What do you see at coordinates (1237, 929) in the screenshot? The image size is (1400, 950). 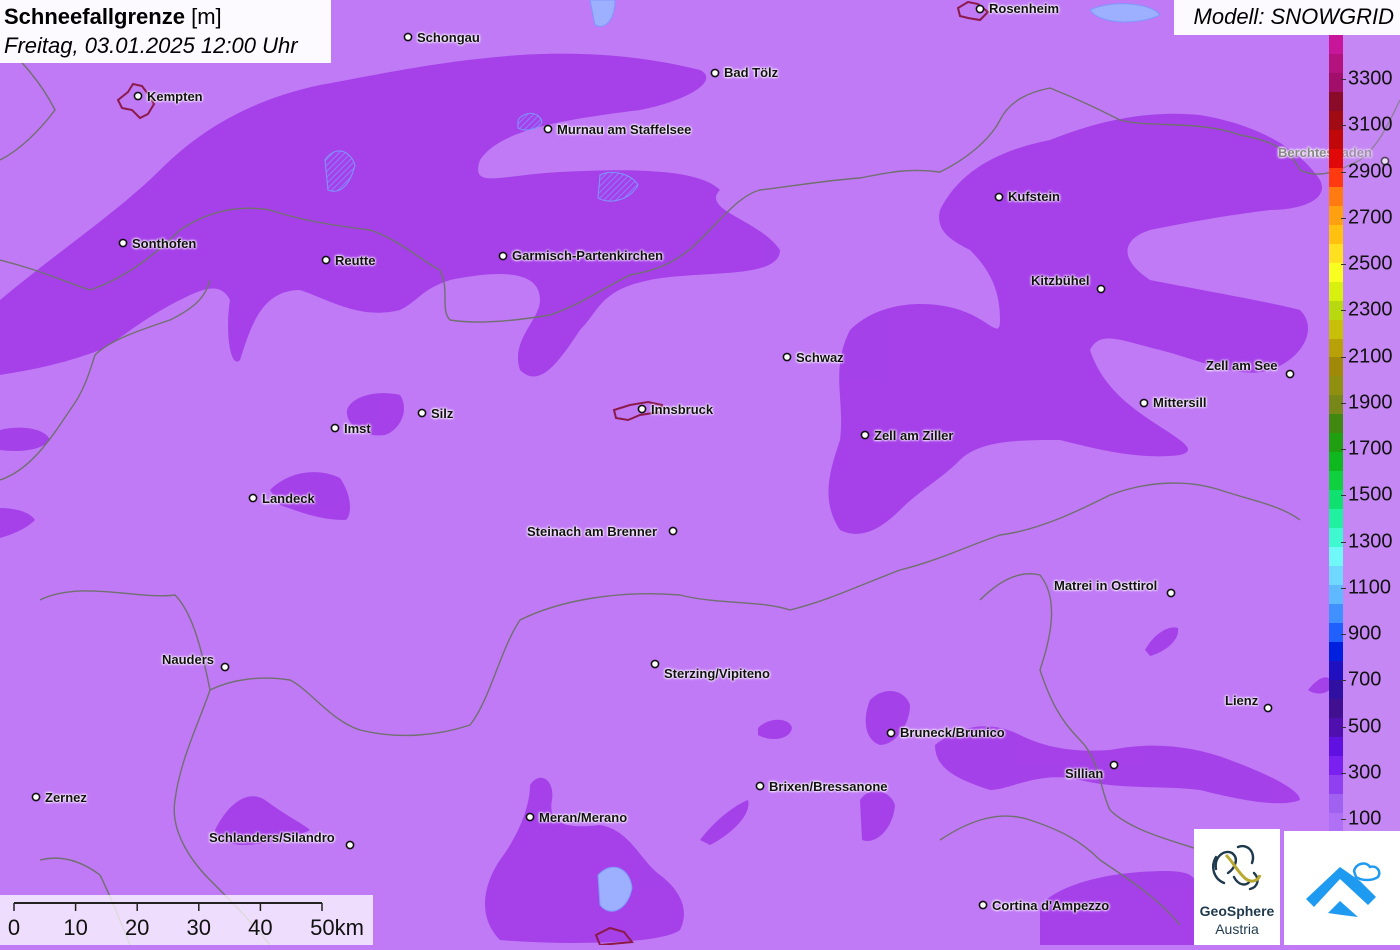 I see `geosphere-sub: Austria` at bounding box center [1237, 929].